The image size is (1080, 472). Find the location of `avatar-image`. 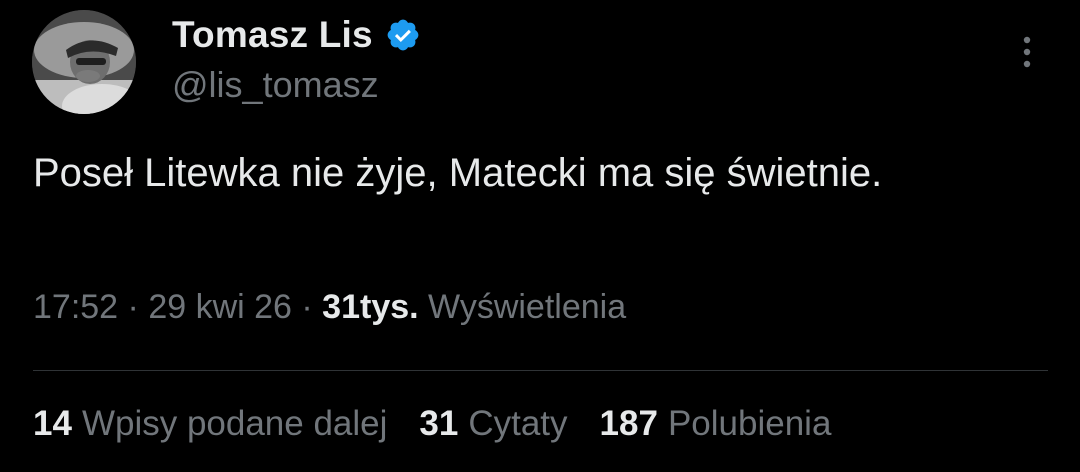

avatar-image is located at coordinates (84, 62).